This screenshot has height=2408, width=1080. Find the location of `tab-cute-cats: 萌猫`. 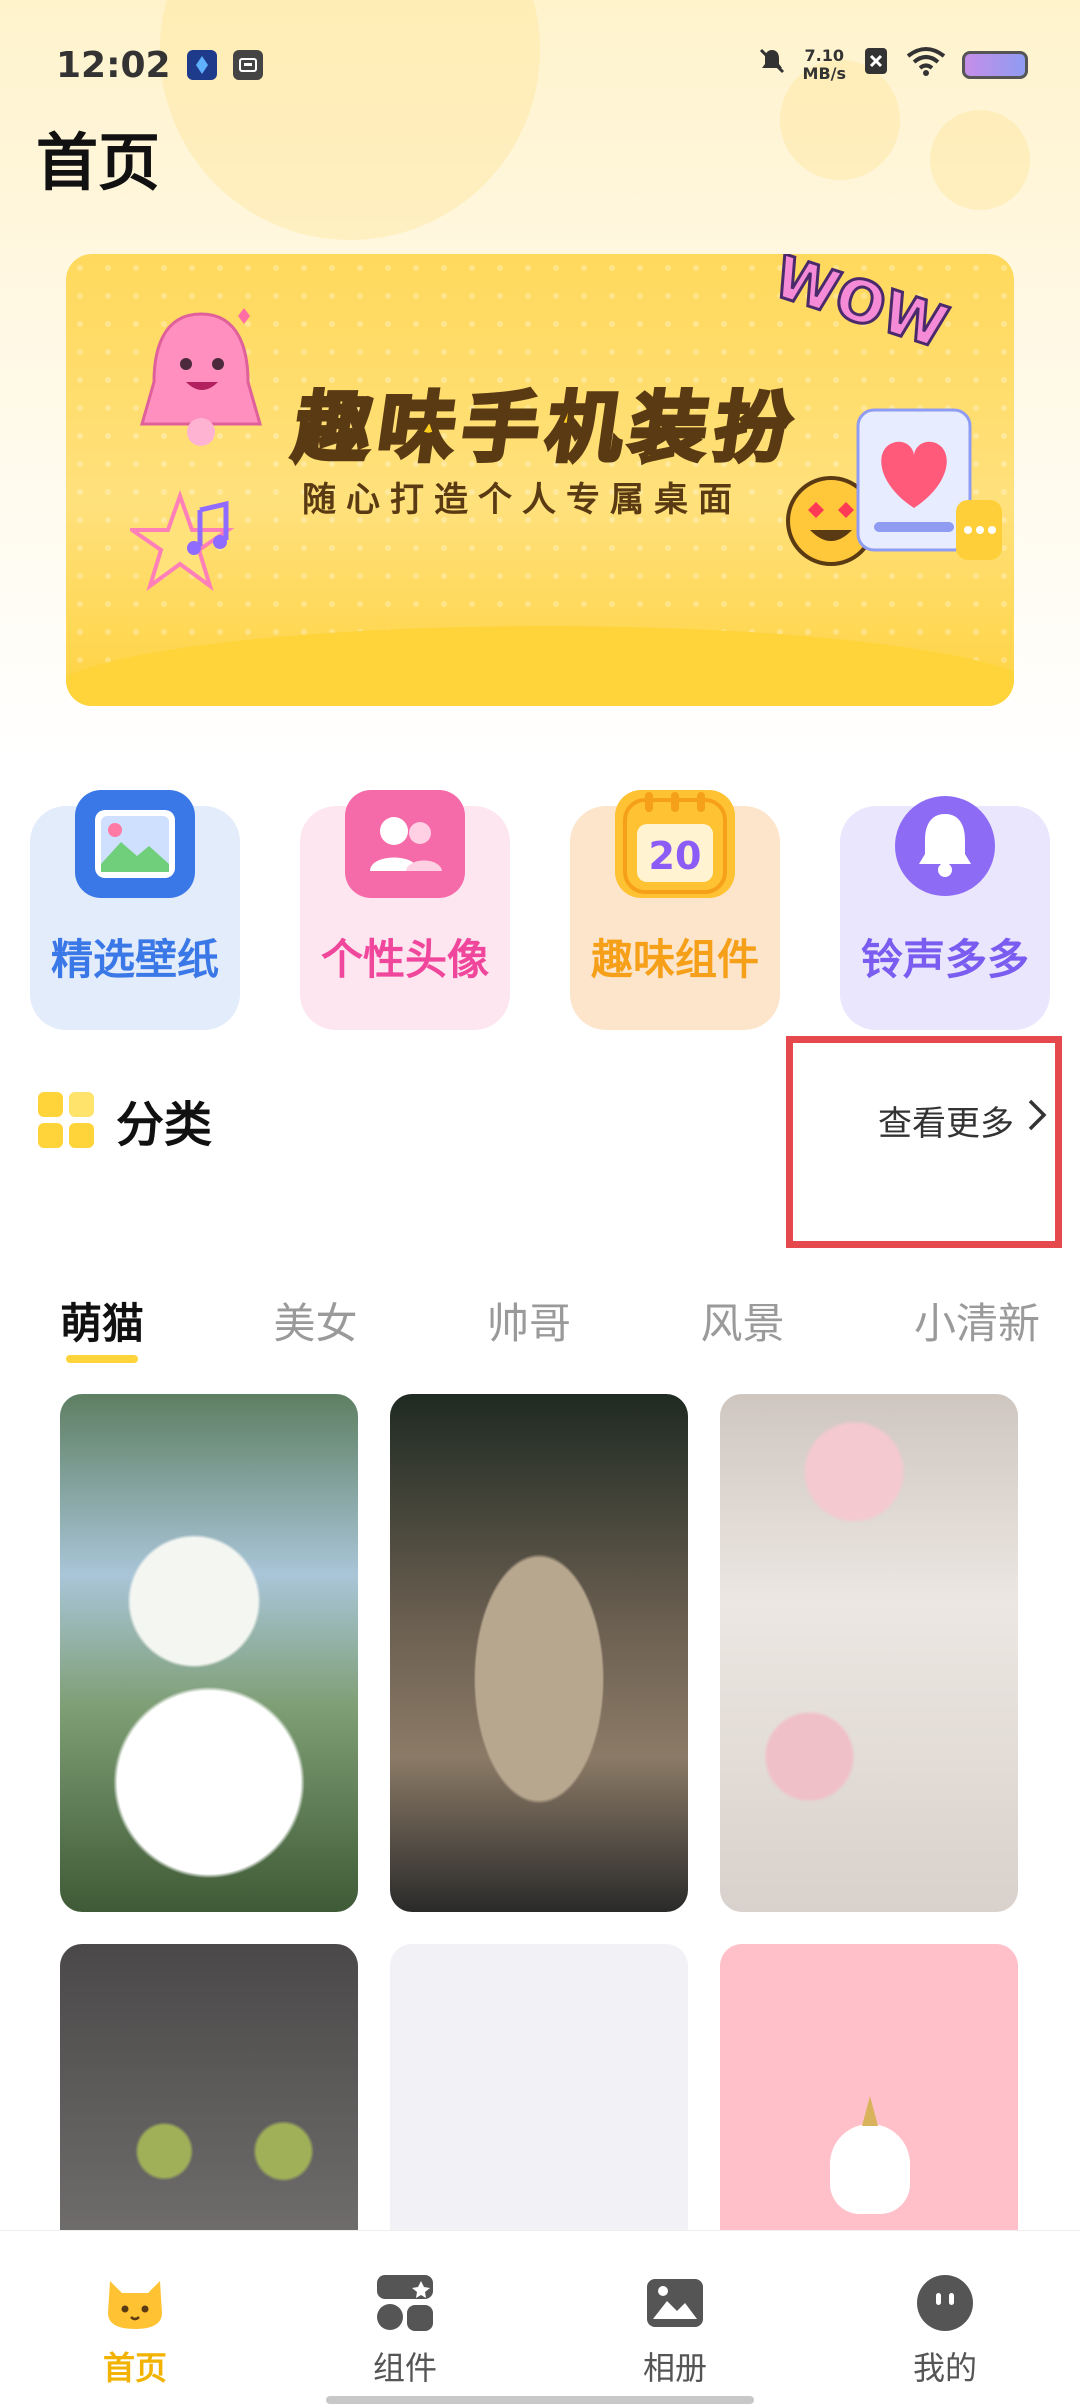

tab-cute-cats: 萌猫 is located at coordinates (102, 1326).